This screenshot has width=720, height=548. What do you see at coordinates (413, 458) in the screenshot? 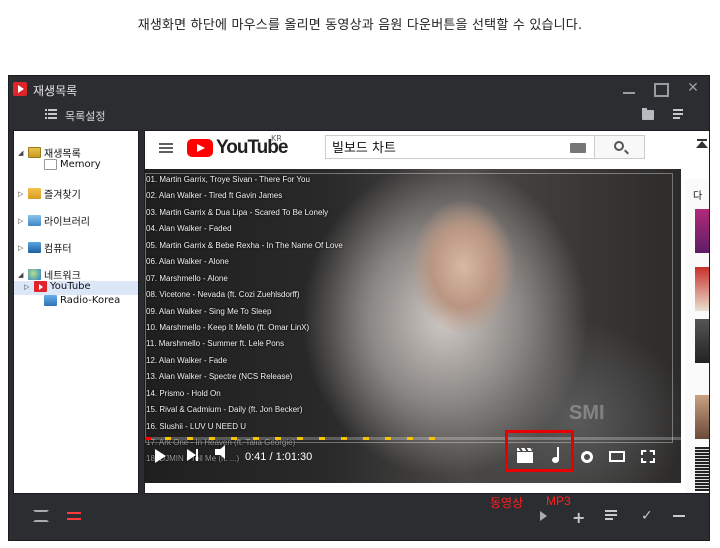
I see `player-controls: 0:41 / 1:01:30` at bounding box center [413, 458].